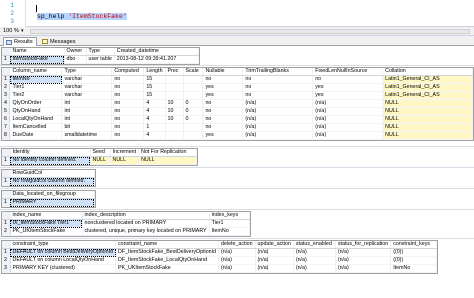 This screenshot has width=474, height=298. Describe the element at coordinates (63, 252) in the screenshot. I see `grid-cell: DEFAULT on column BestDeliveryOptionId` at that location.